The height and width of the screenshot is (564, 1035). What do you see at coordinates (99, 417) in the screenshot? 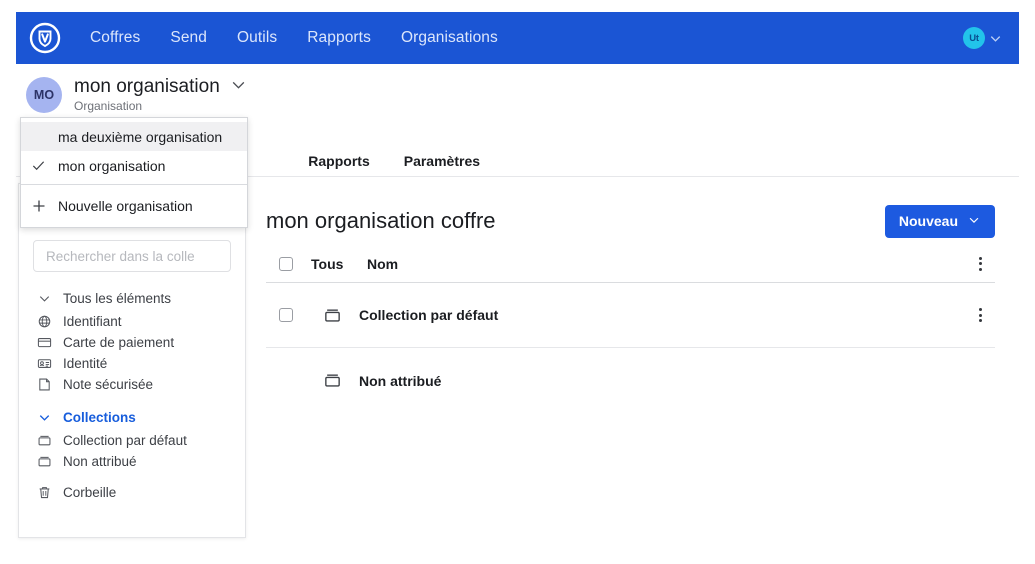
I see `filter-group-label: Collections` at bounding box center [99, 417].